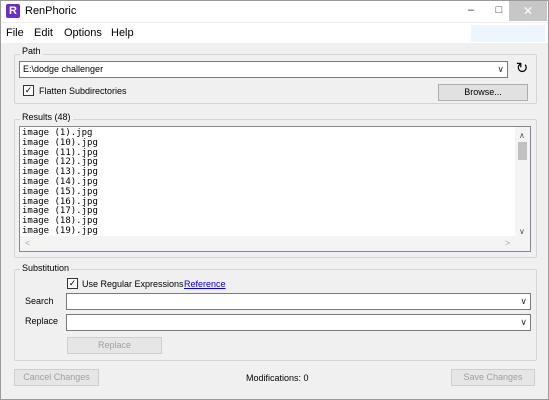 The width and height of the screenshot is (549, 400). What do you see at coordinates (471, 11) in the screenshot?
I see `minimize-icon: –` at bounding box center [471, 11].